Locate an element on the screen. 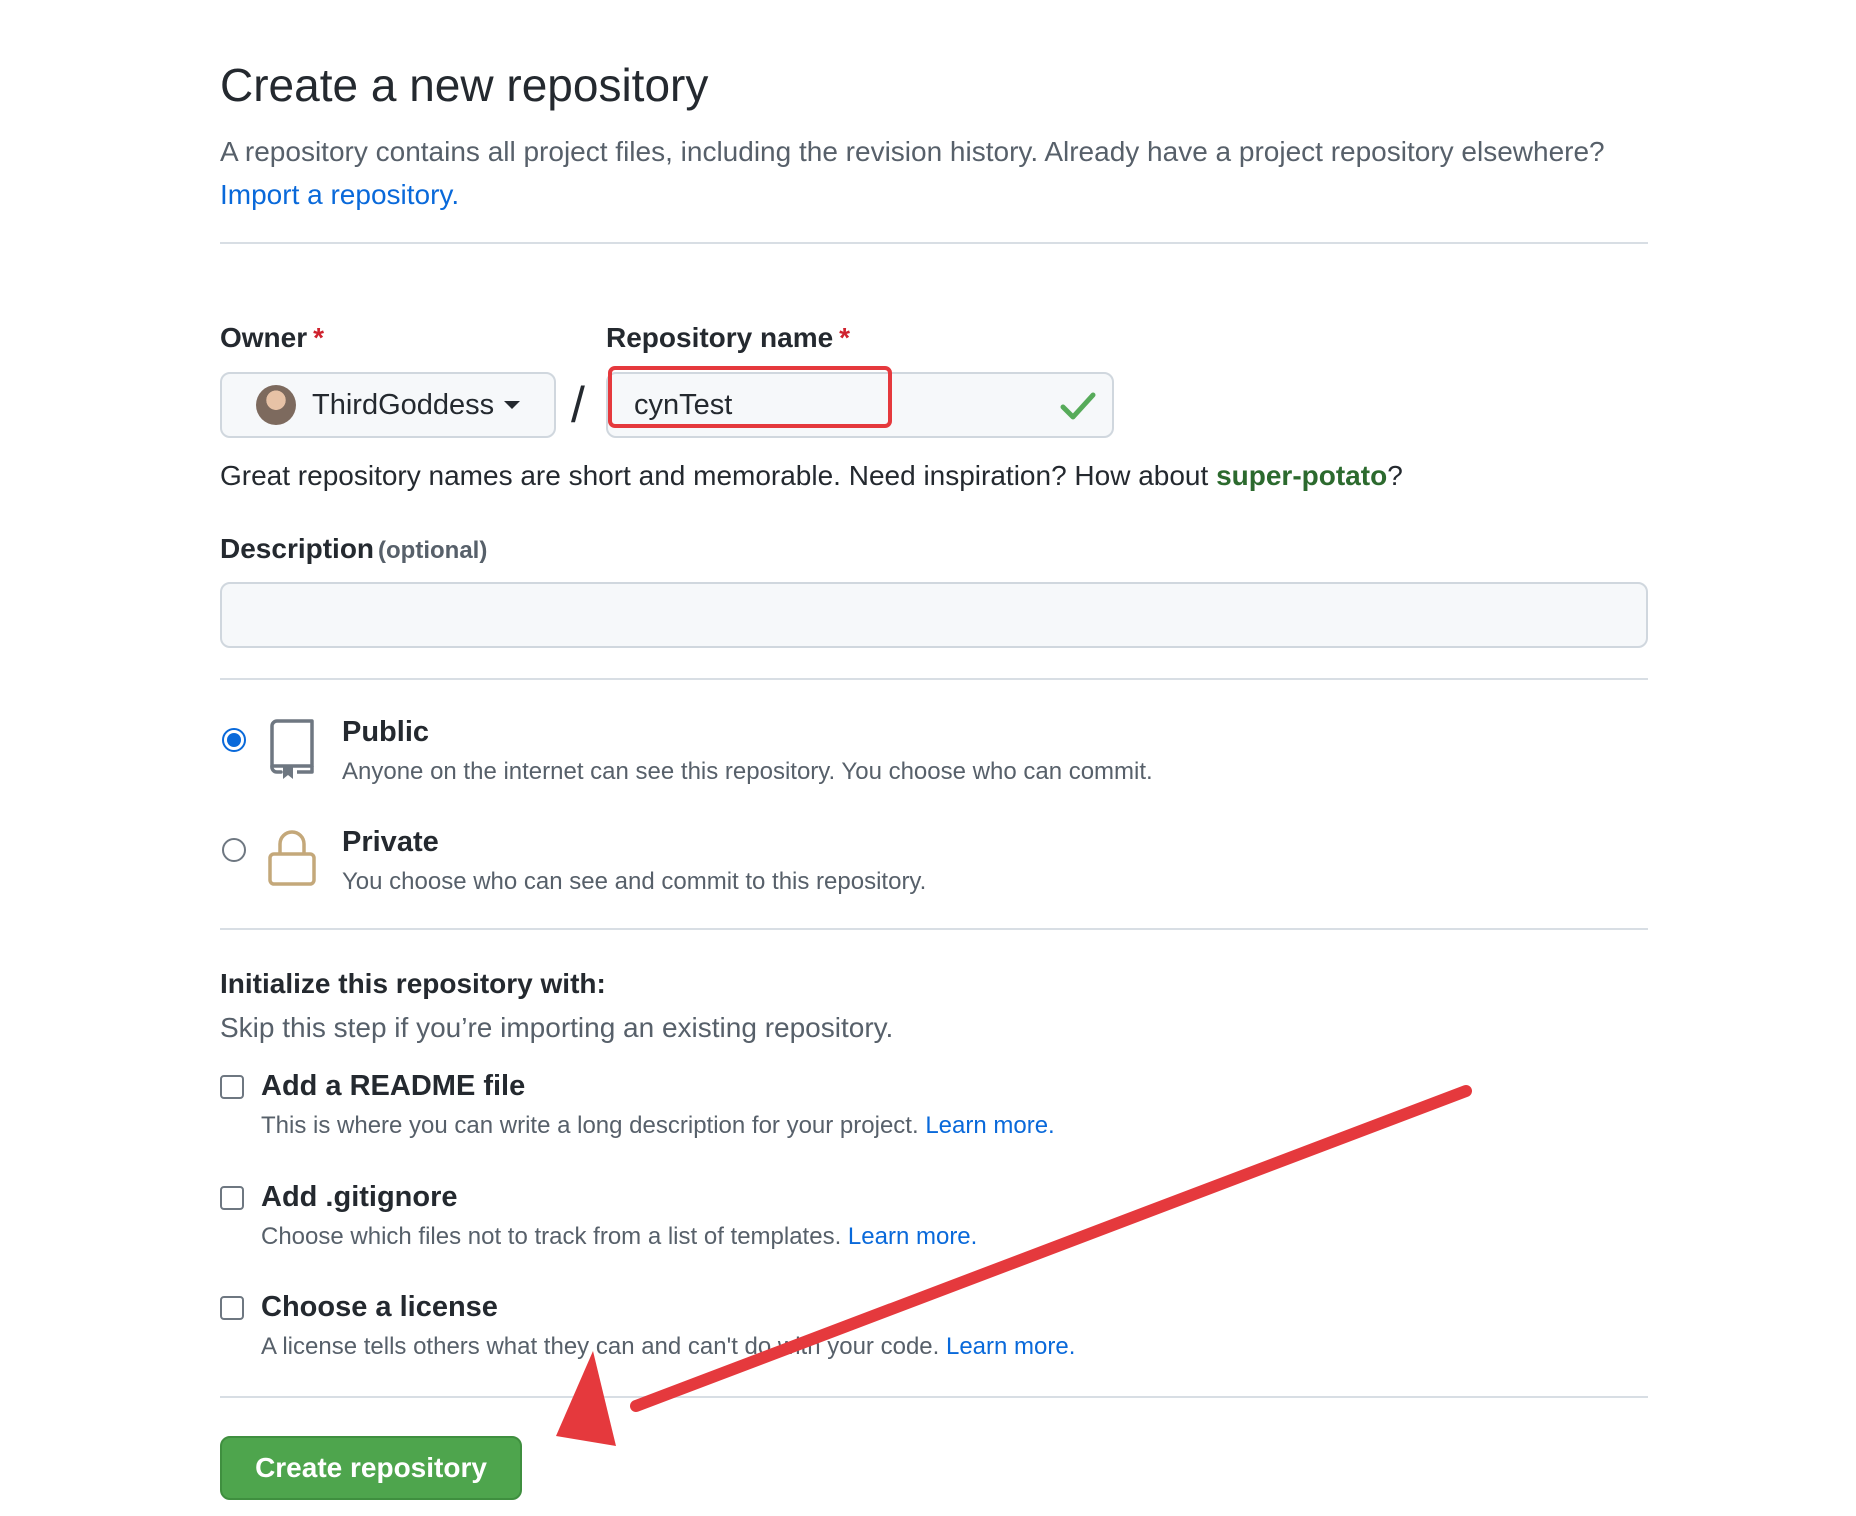 The width and height of the screenshot is (1856, 1516). repo-name-label: Repository name * is located at coordinates (728, 337).